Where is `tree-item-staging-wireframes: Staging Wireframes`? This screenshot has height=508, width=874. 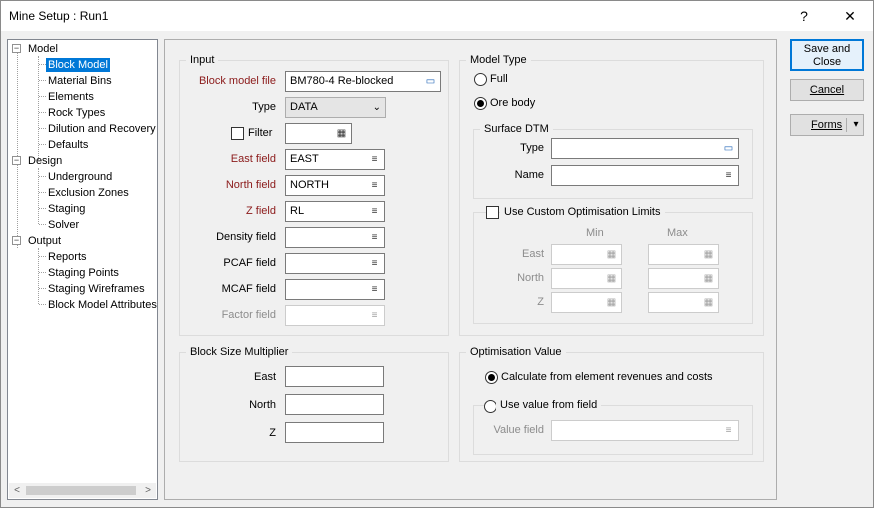
tree-item-staging-wireframes: Staging Wireframes is located at coordinates (96, 289).